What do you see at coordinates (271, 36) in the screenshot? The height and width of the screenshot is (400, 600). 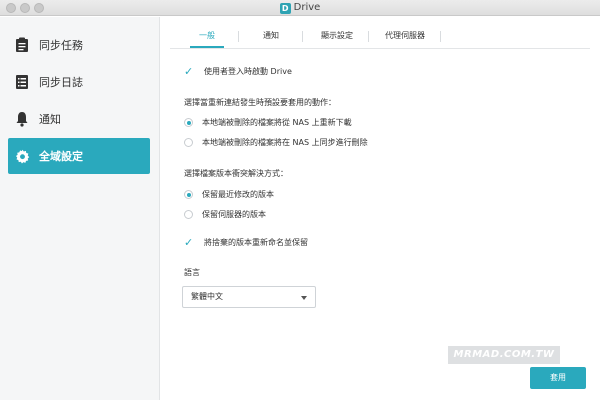 I see `tab-notifications: 通知` at bounding box center [271, 36].